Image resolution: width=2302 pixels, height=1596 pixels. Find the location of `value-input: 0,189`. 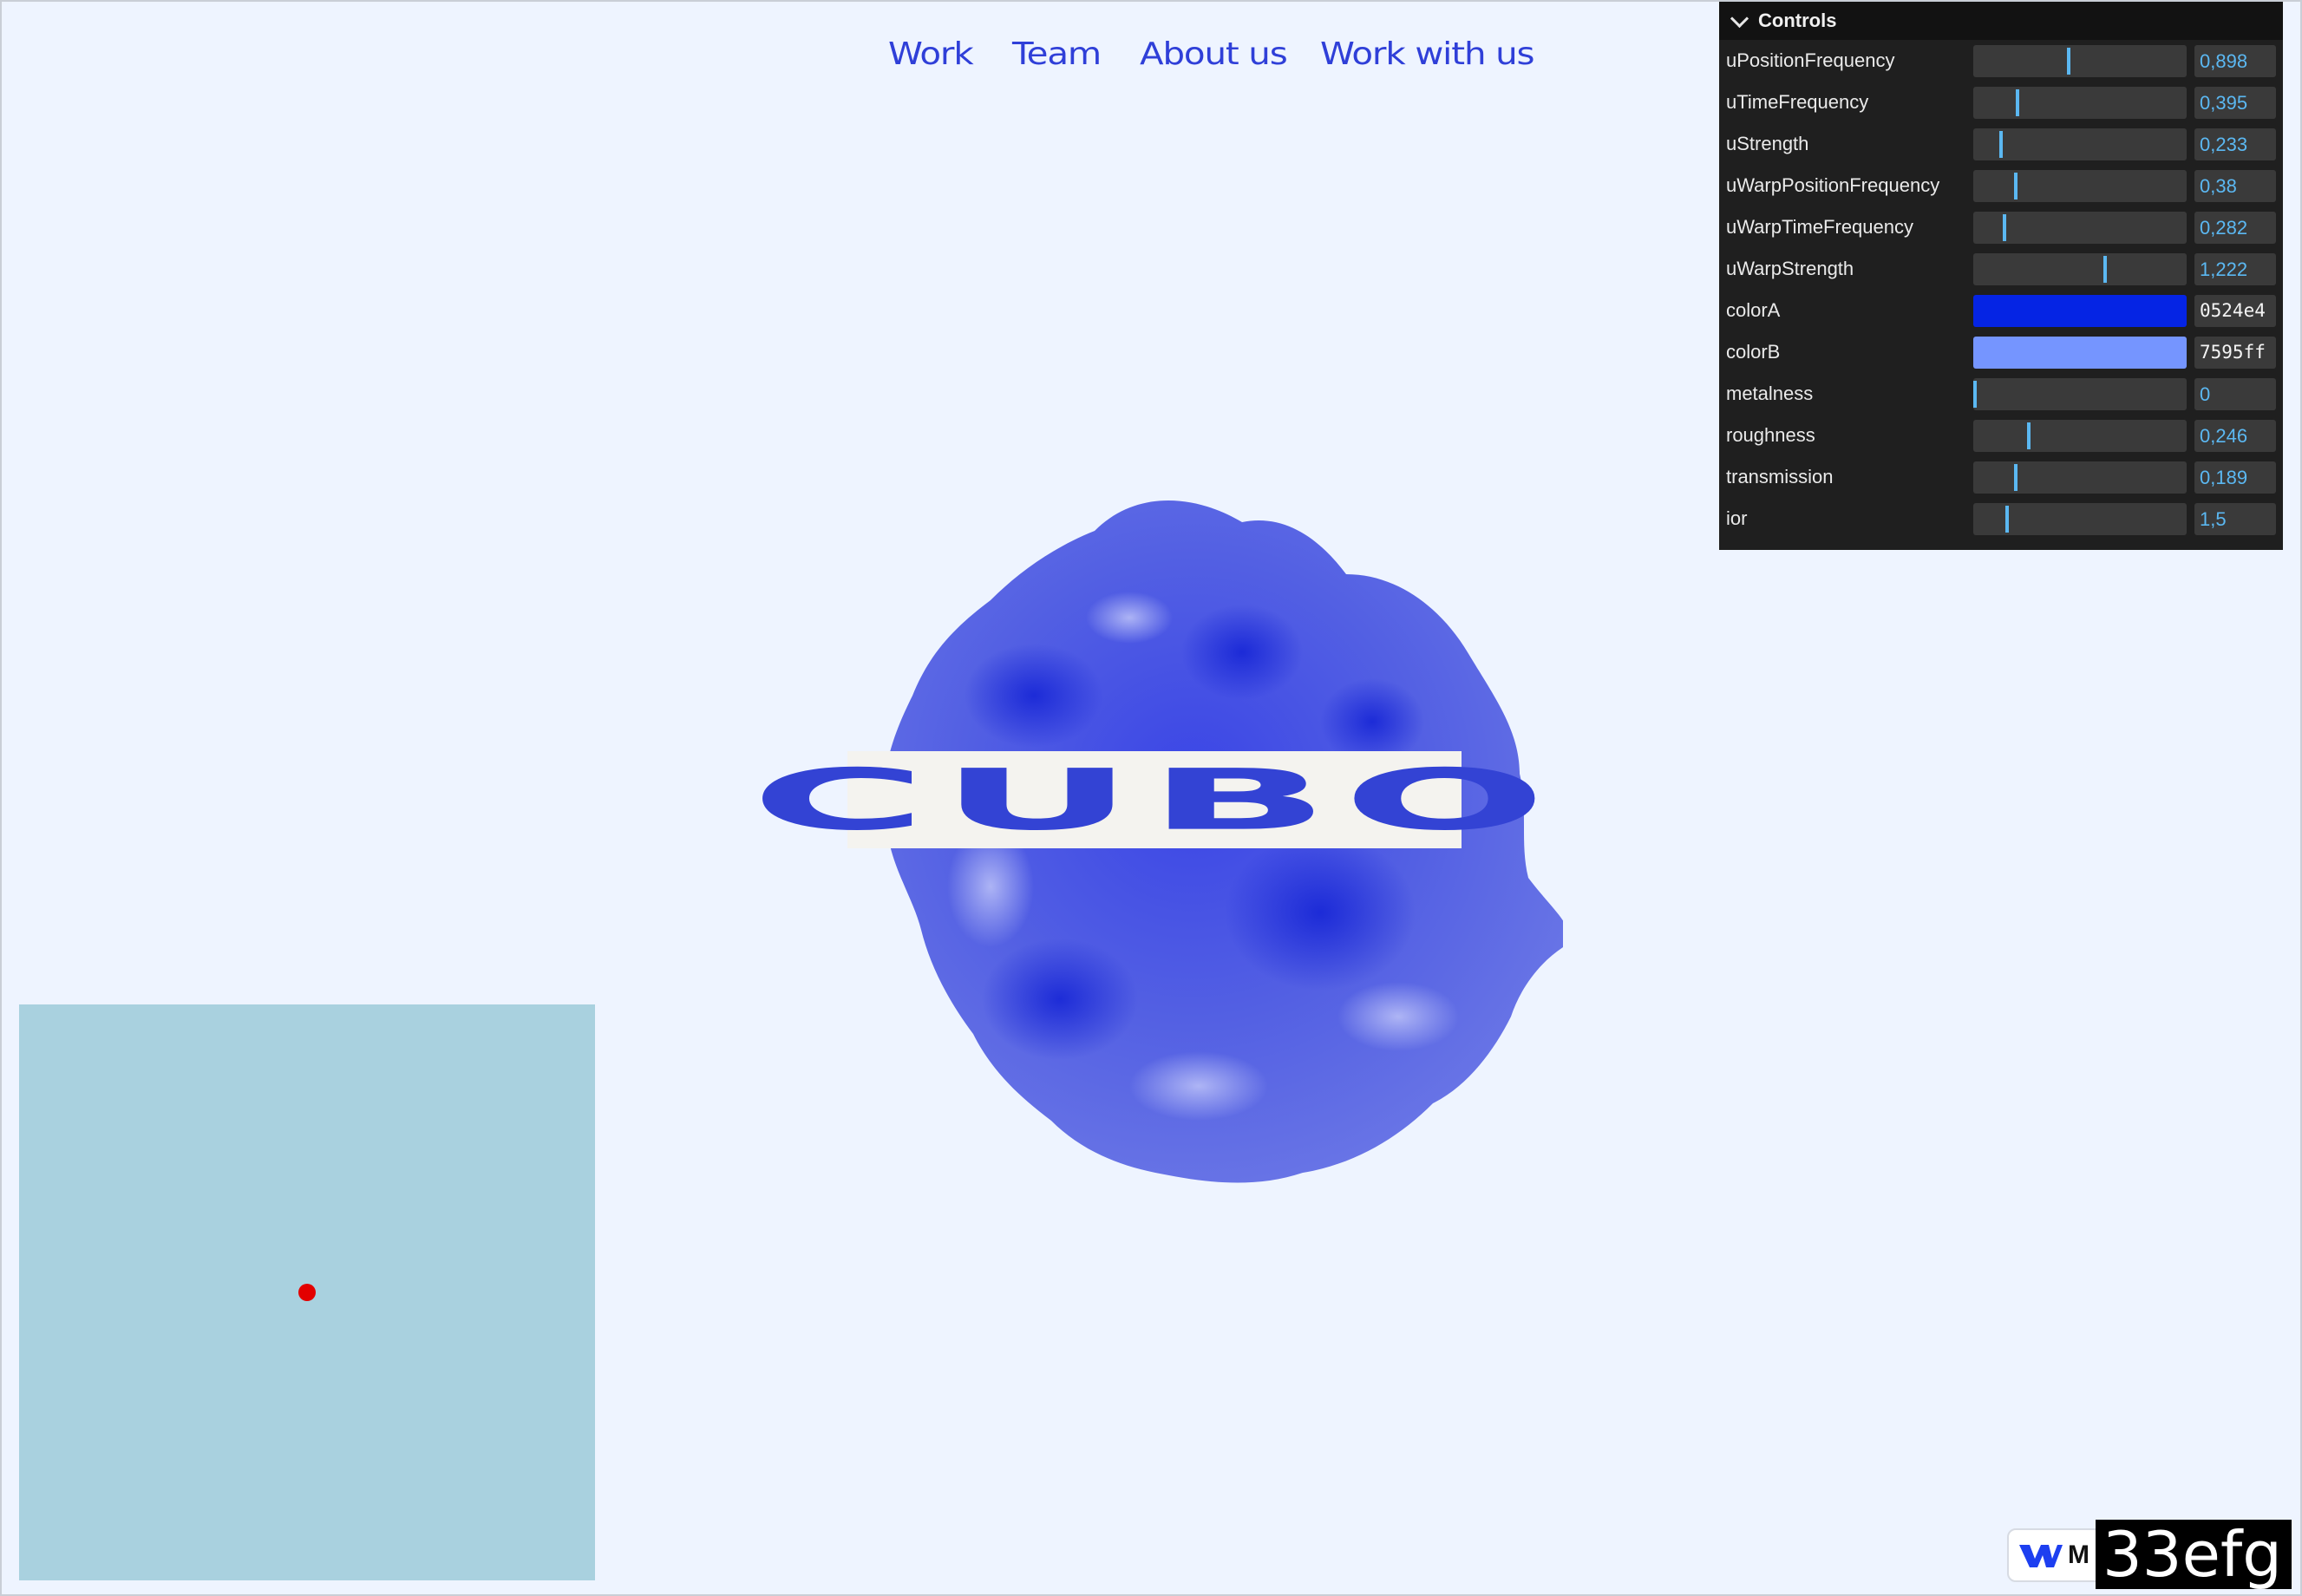

value-input: 0,189 is located at coordinates (2235, 477).